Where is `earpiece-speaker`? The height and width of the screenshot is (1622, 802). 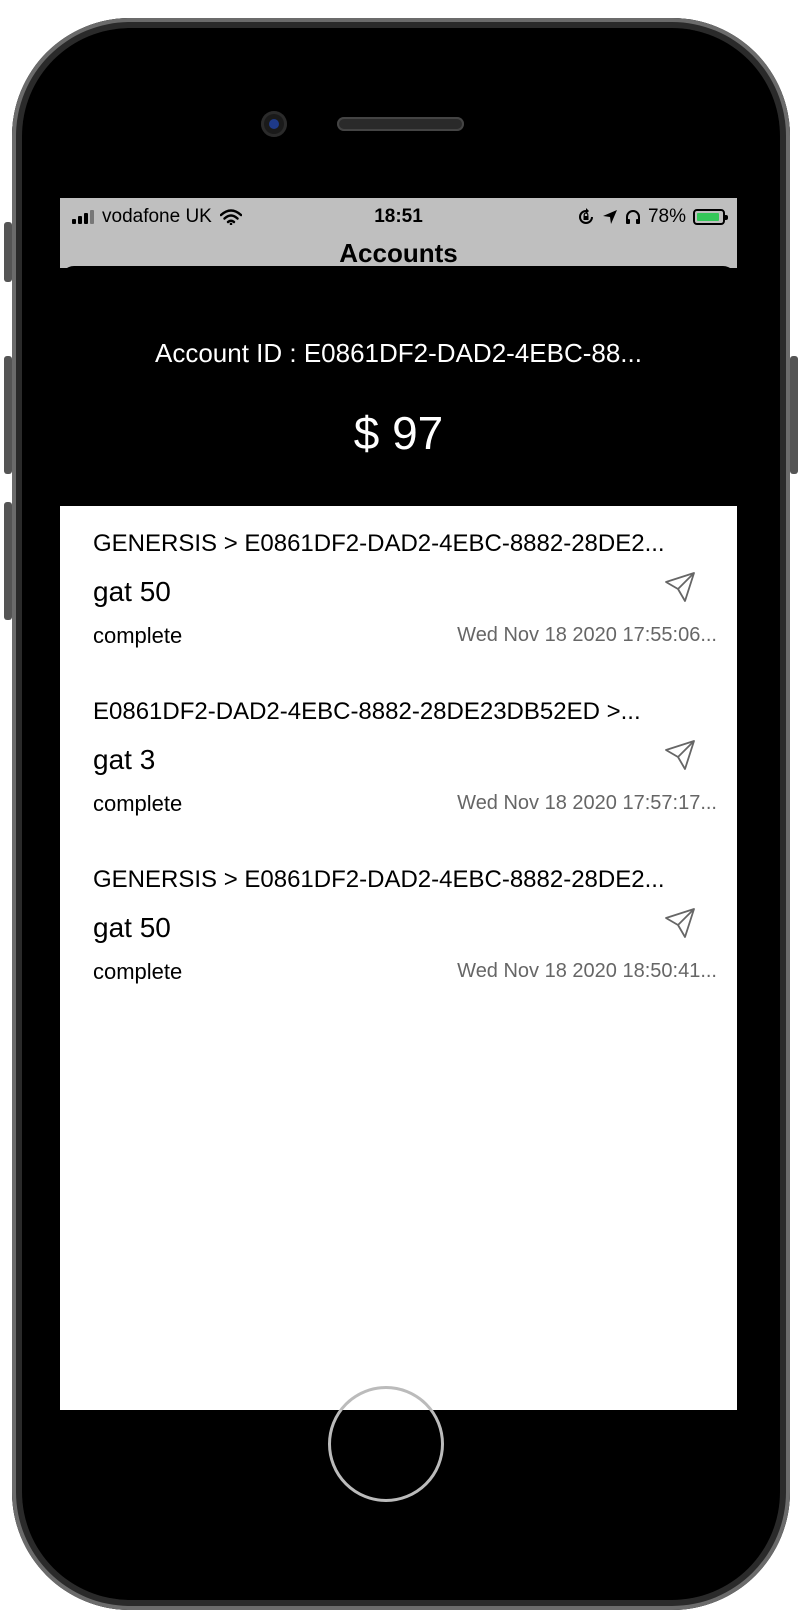 earpiece-speaker is located at coordinates (400, 124).